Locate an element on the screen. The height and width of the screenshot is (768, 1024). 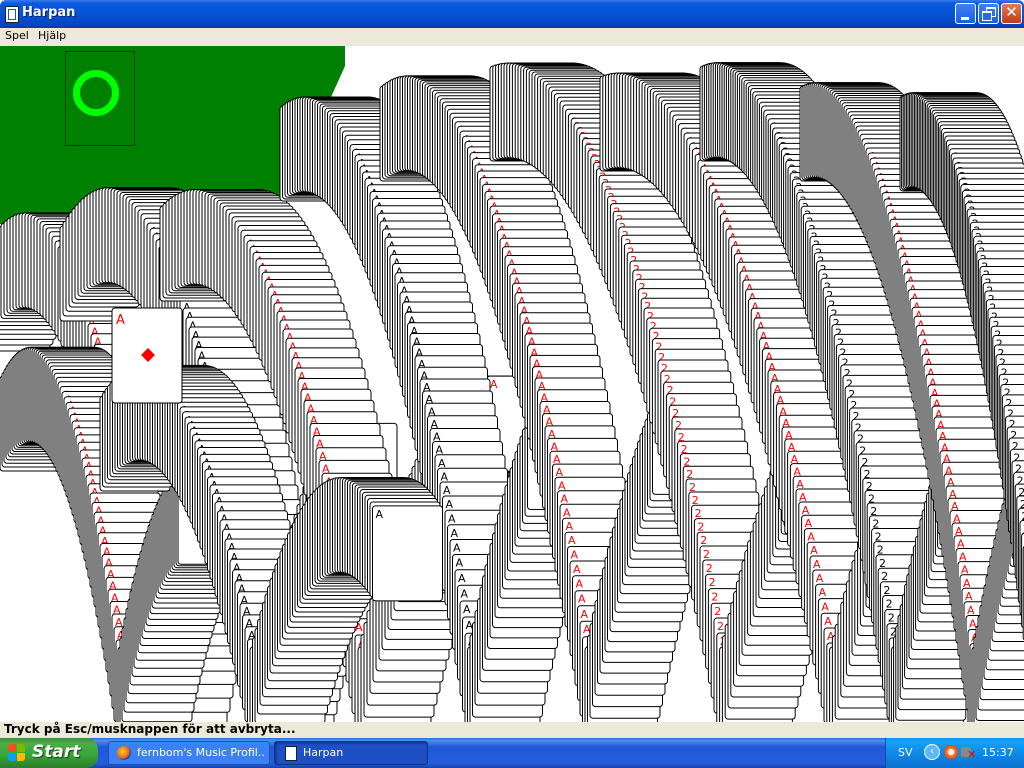
restart-ring-icon is located at coordinates (96, 93).